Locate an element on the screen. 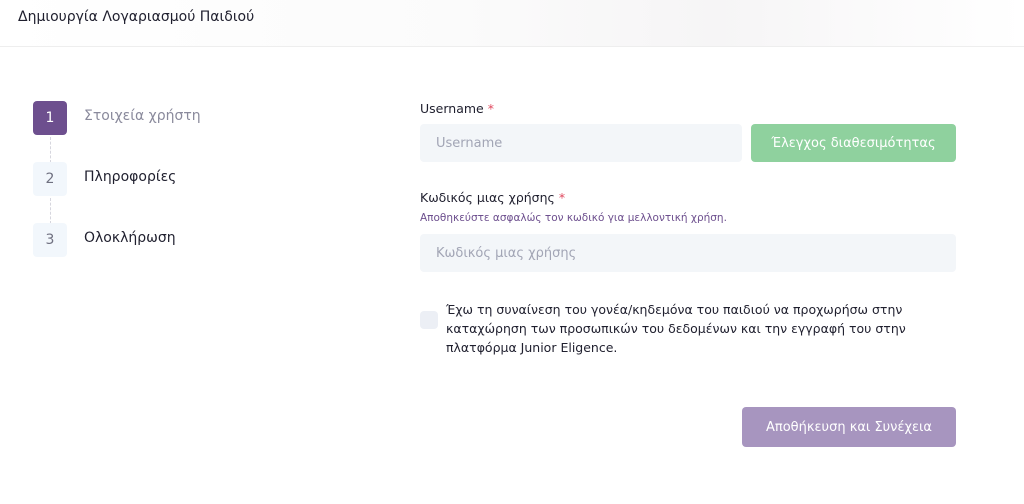 The image size is (1024, 504). step-number: 1 is located at coordinates (50, 118).